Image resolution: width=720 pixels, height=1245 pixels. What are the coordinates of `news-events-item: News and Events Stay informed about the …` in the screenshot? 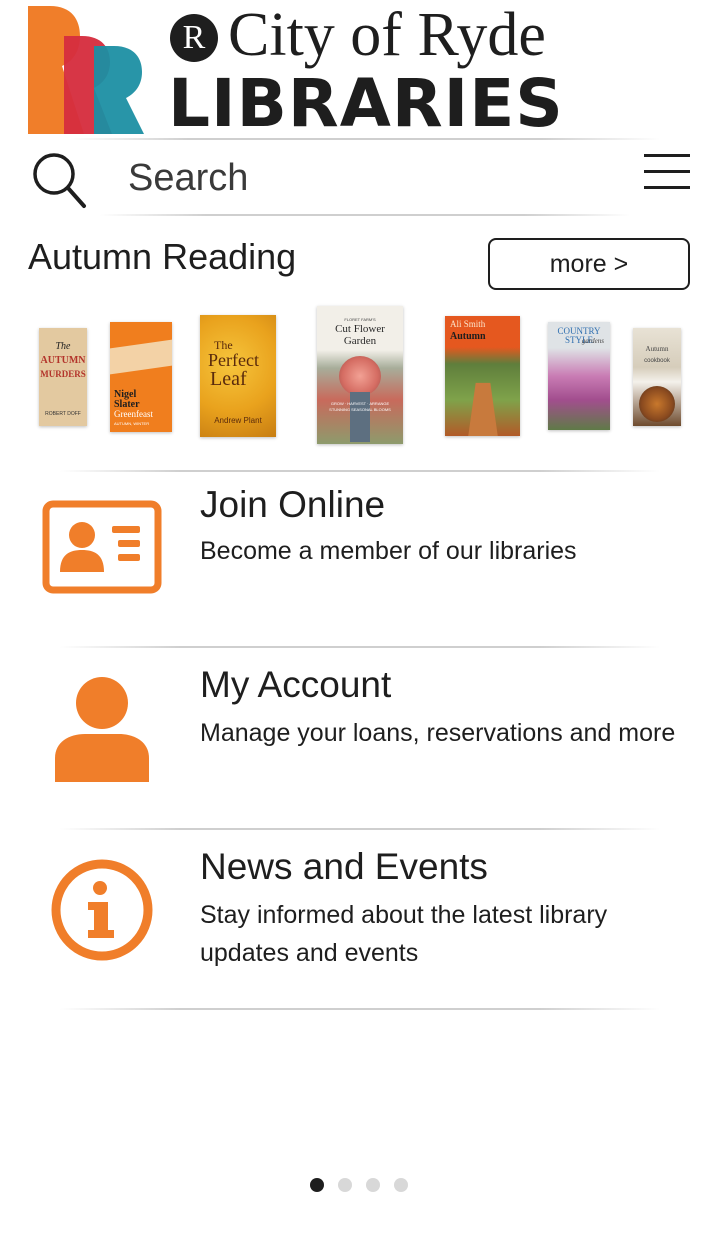 It's located at (360, 920).